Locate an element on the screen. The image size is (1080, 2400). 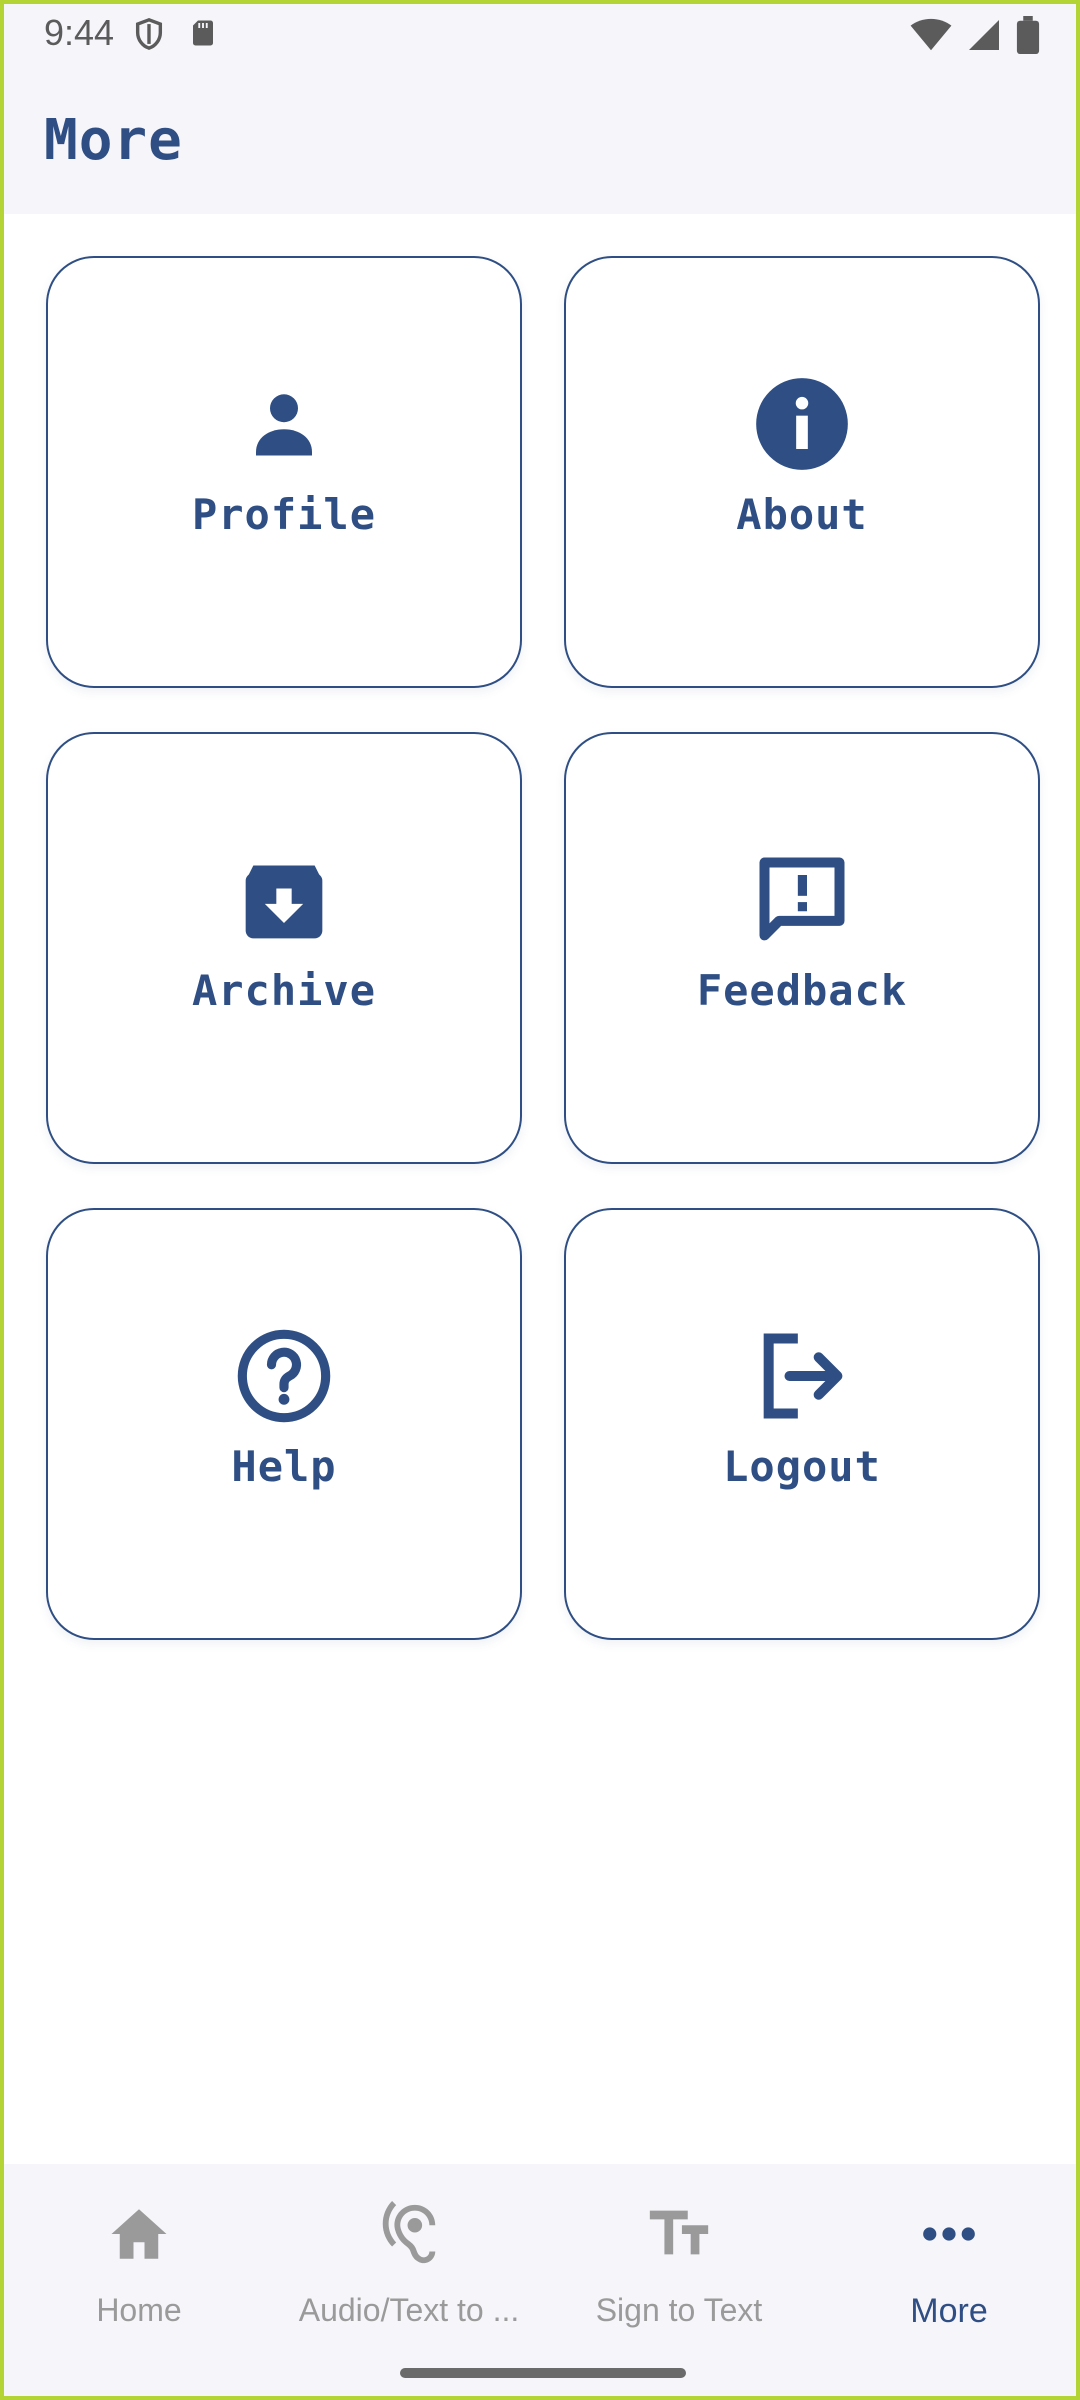
nav-item-home: Home is located at coordinates (139, 2269).